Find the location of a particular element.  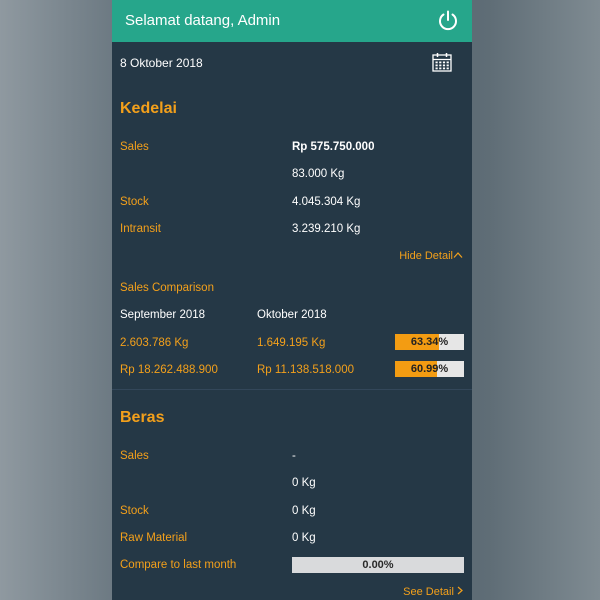

beras-compare-bar: 0.00% is located at coordinates (378, 565).